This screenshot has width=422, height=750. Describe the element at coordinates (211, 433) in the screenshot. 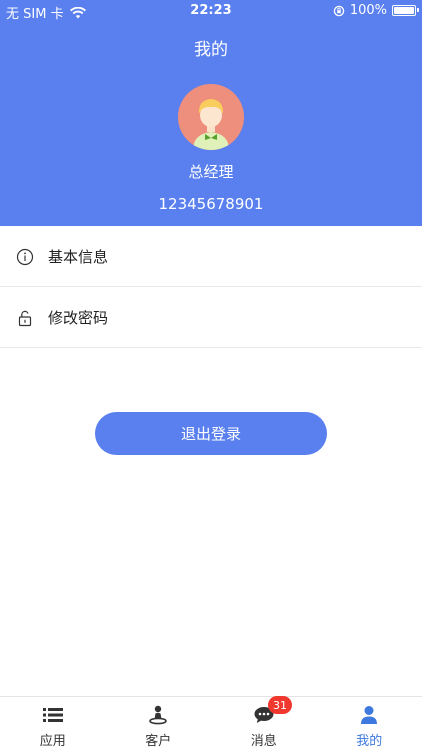

I see `logout-button: 退出登录` at that location.